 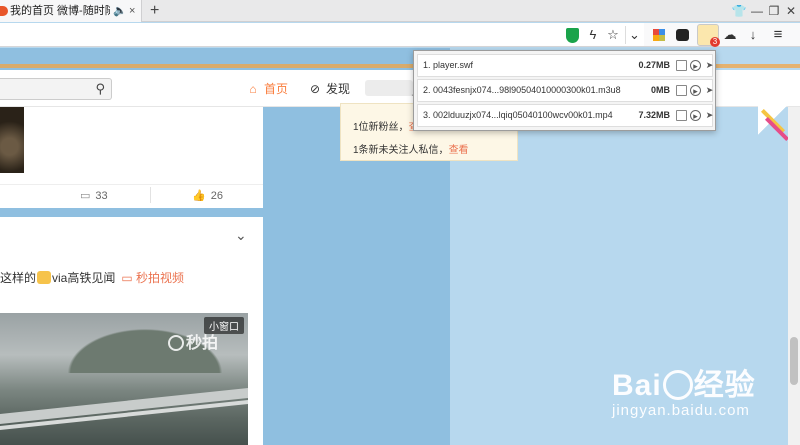 What do you see at coordinates (207, 195) in the screenshot?
I see `like-button: 👍 26` at bounding box center [207, 195].